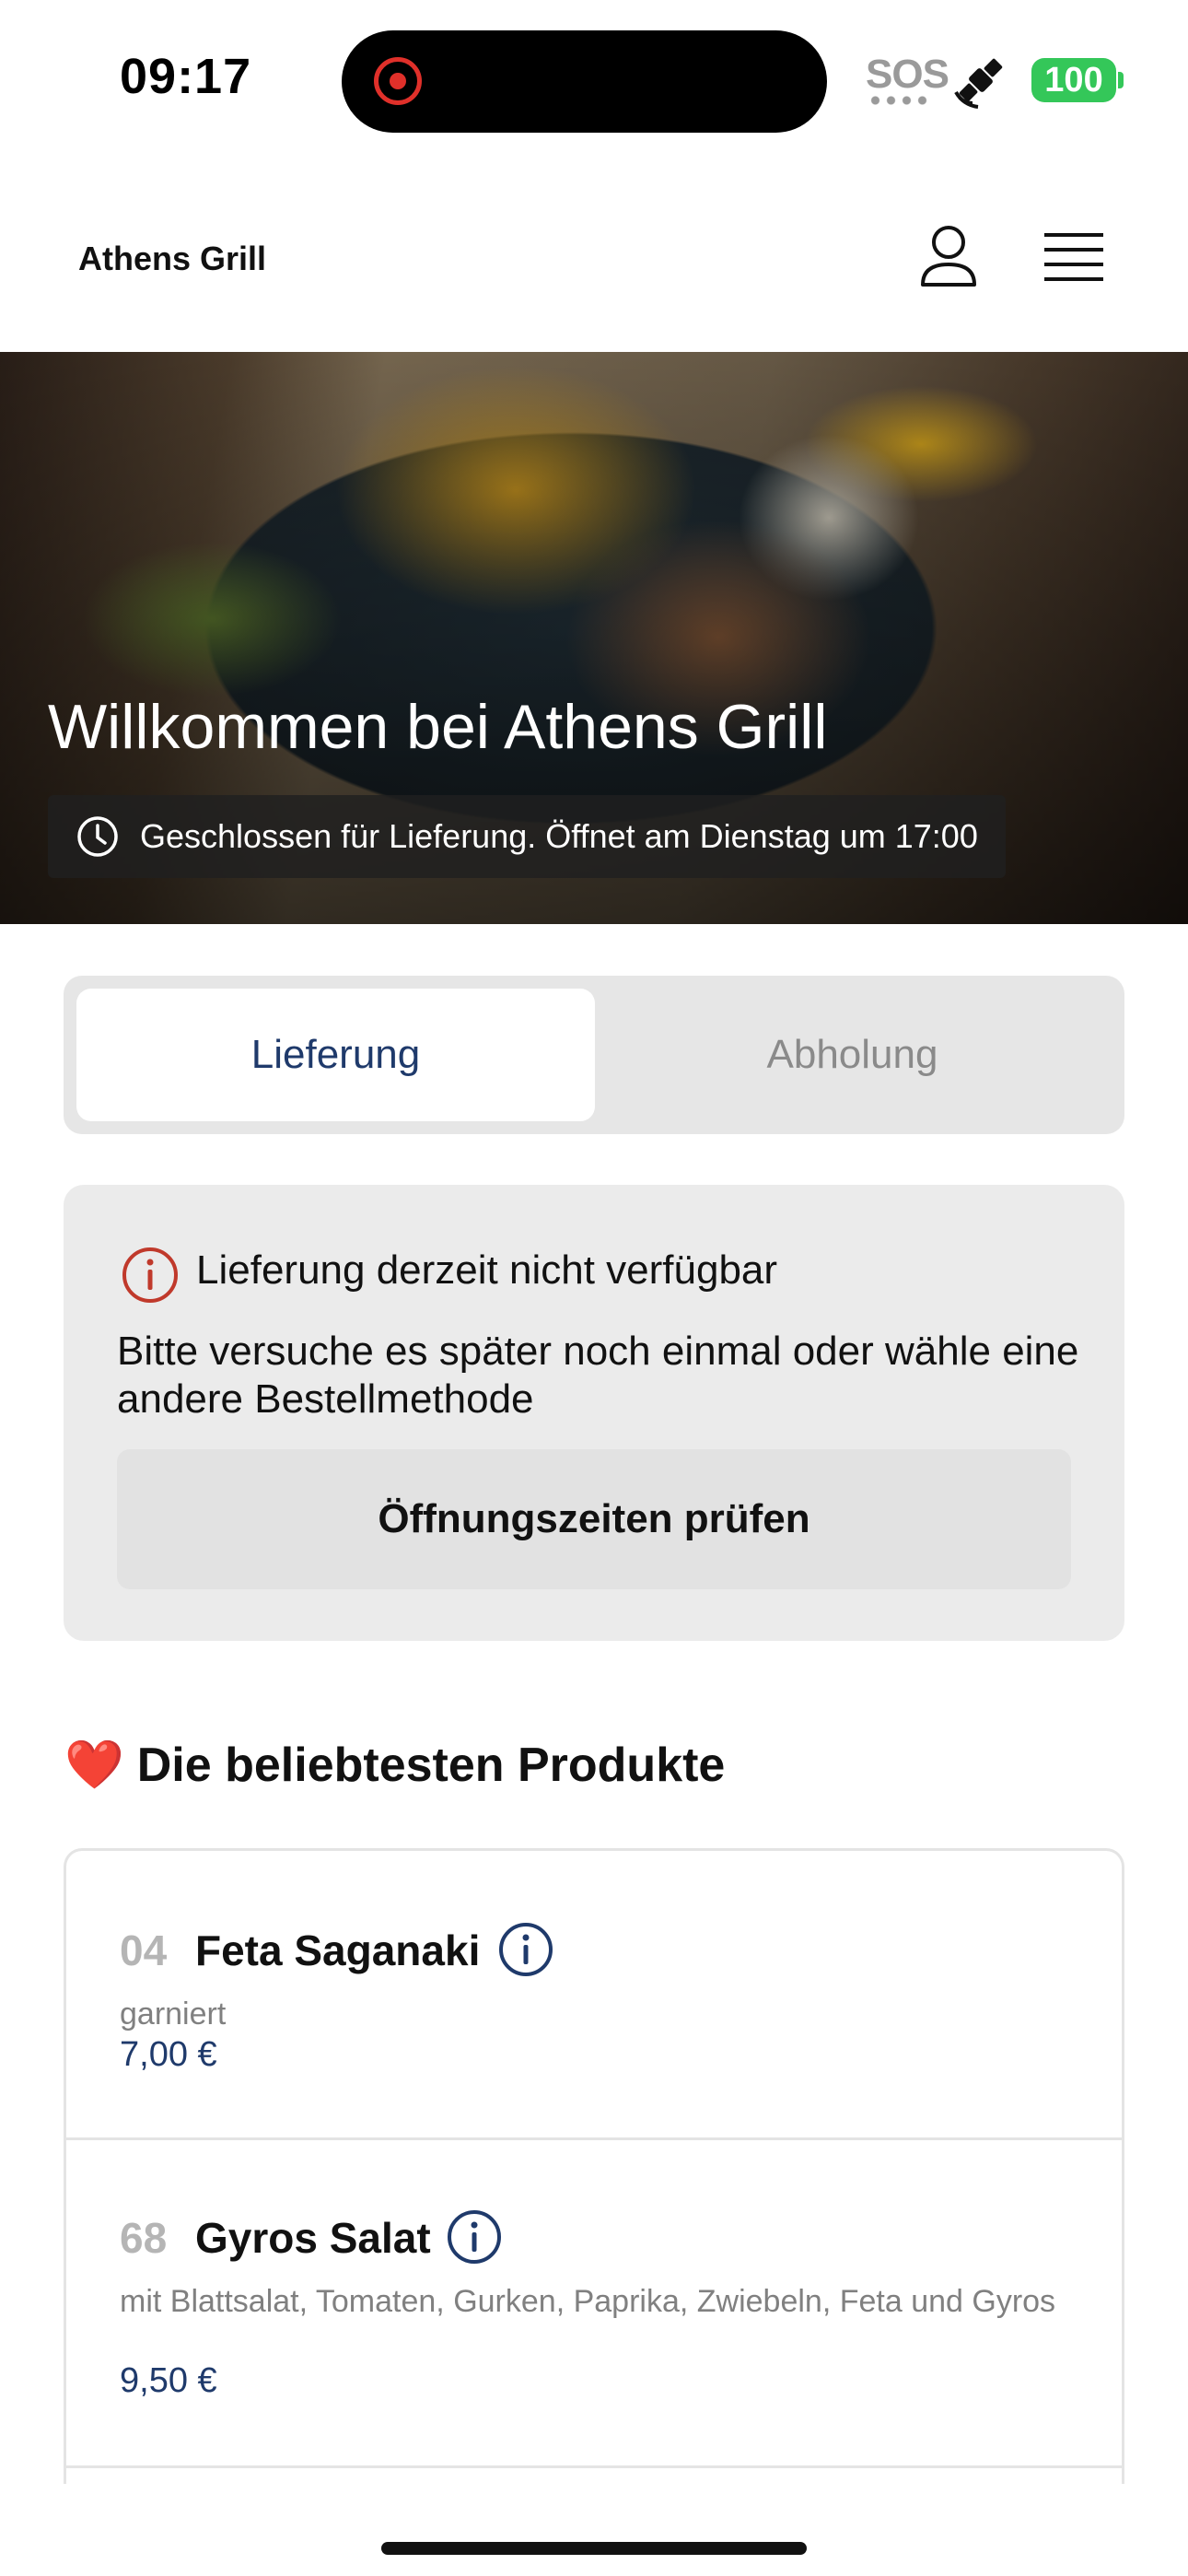 The width and height of the screenshot is (1188, 2576). What do you see at coordinates (144, 1950) in the screenshot?
I see `product-number: 04` at bounding box center [144, 1950].